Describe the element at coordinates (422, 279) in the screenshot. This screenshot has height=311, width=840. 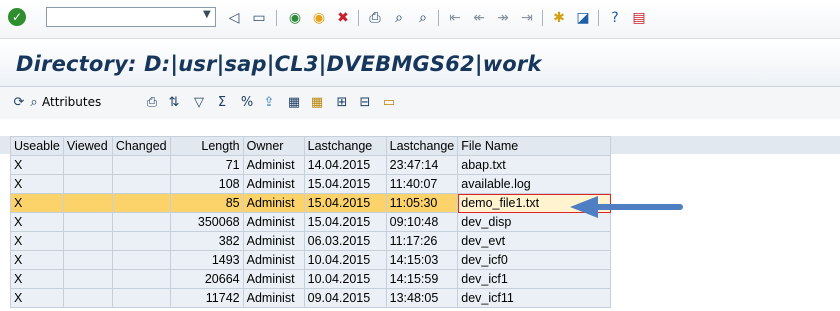
I see `cell-time: 14:15:59` at that location.